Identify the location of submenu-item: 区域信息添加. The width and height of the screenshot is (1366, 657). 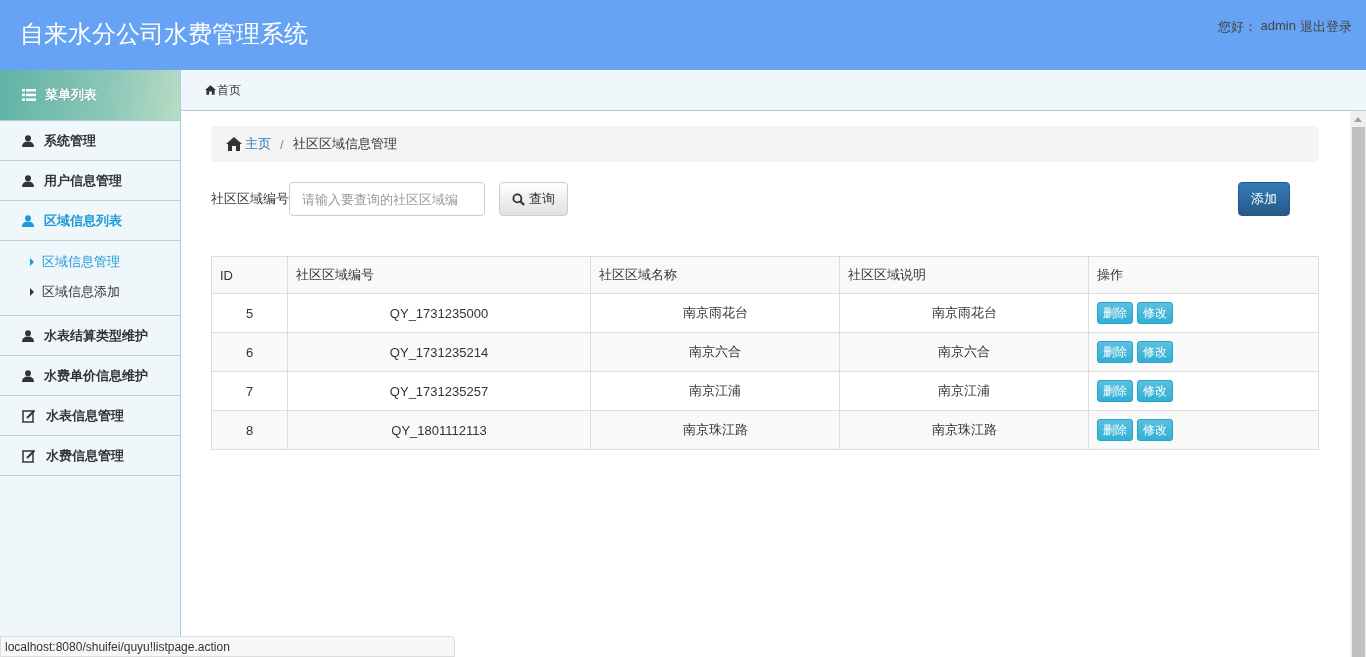
(90, 292).